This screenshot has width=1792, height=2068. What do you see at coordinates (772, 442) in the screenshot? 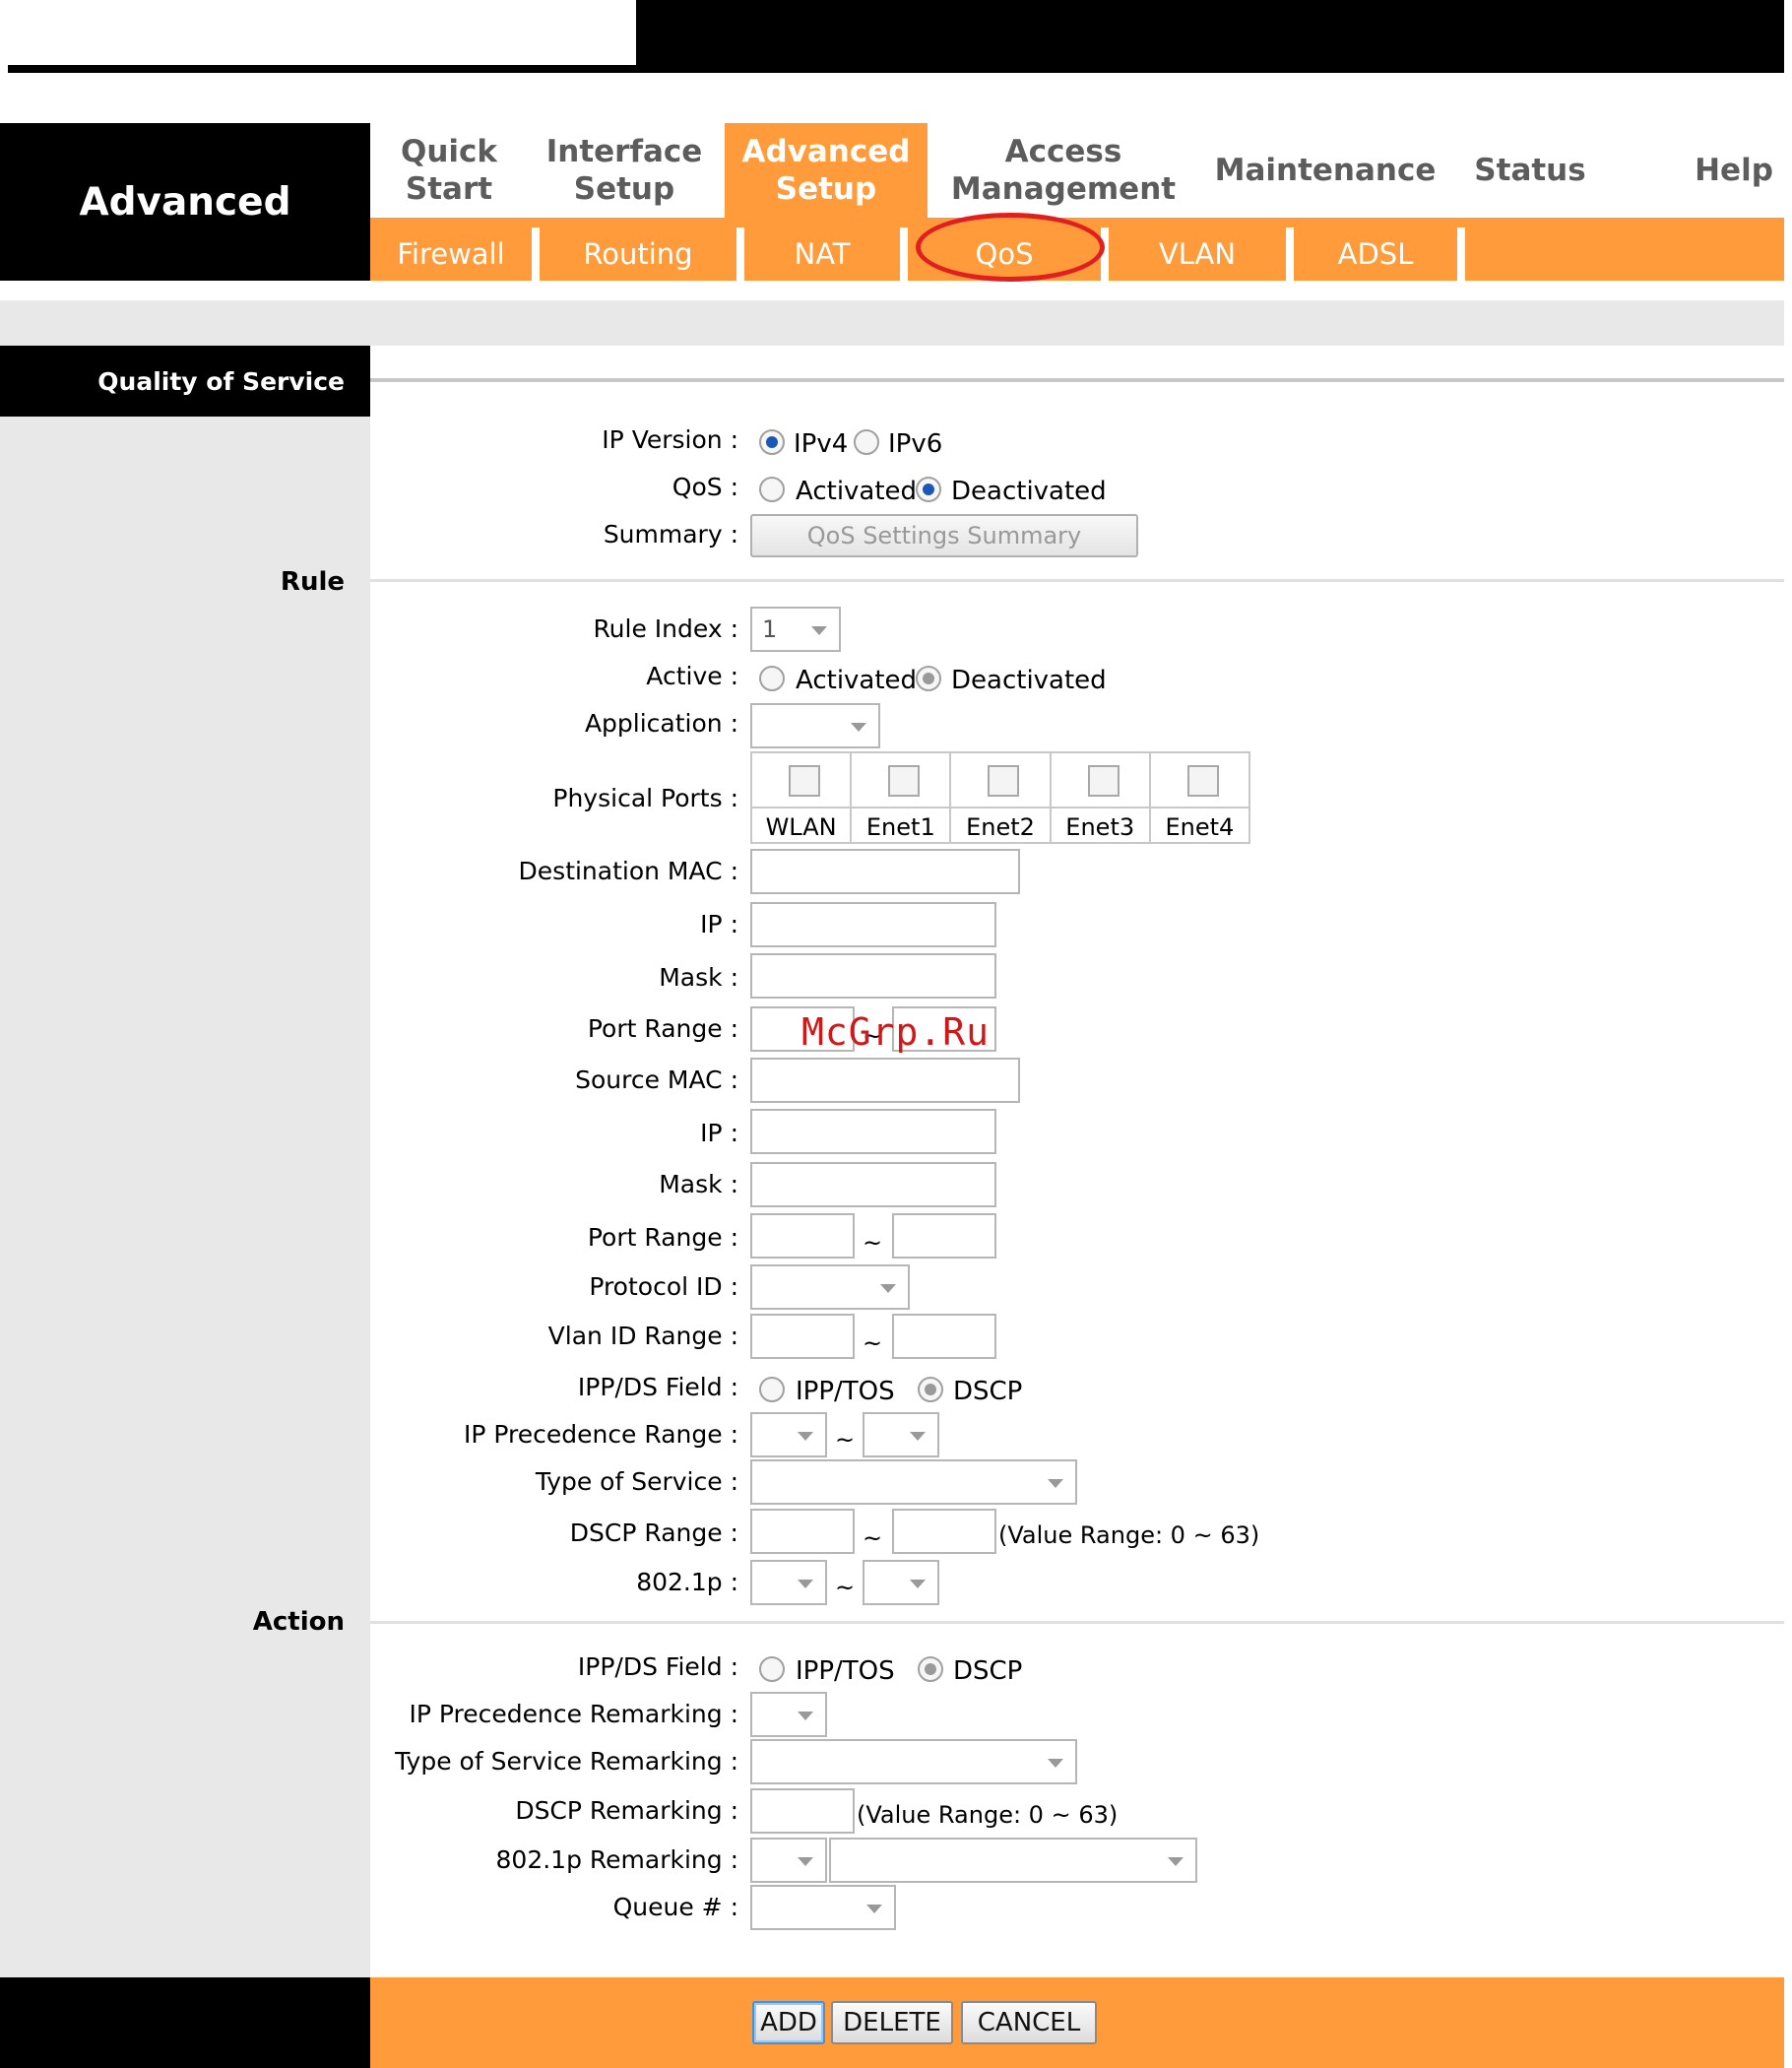
I see `ipv4-radio` at bounding box center [772, 442].